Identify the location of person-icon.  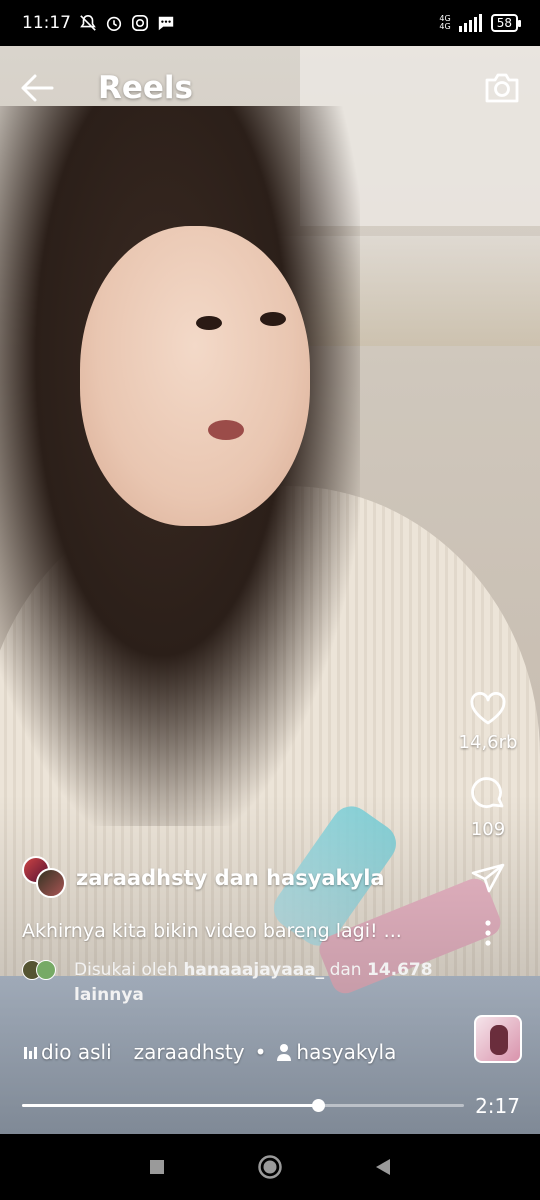
(284, 1052).